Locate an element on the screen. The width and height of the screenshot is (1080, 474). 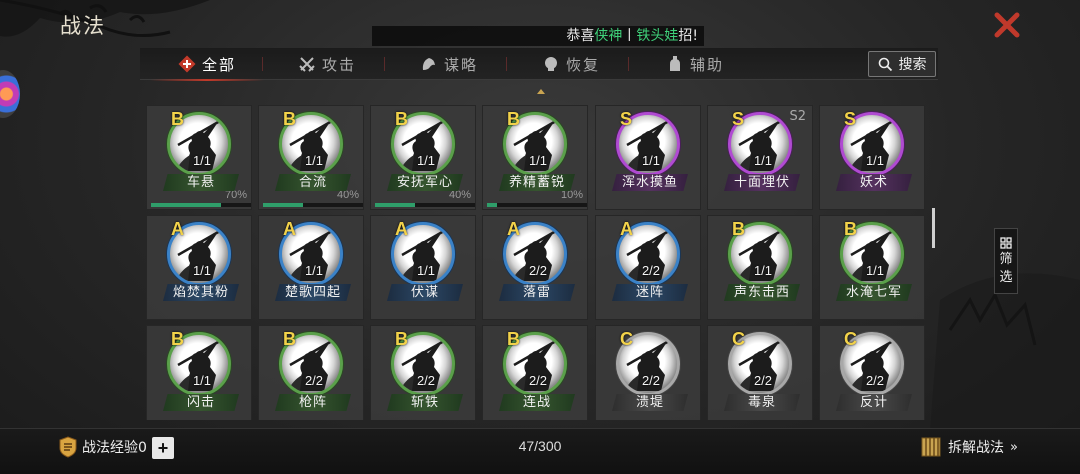
tactic-name: 反计 is located at coordinates (874, 402).